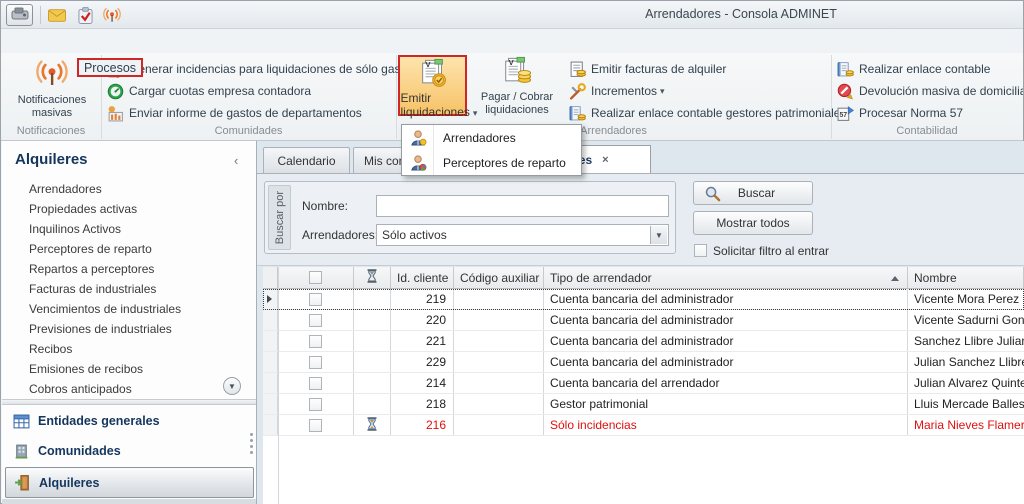 The height and width of the screenshot is (504, 1024). What do you see at coordinates (941, 91) in the screenshot?
I see `item-label: Devolución masiva de domiciliaciones` at bounding box center [941, 91].